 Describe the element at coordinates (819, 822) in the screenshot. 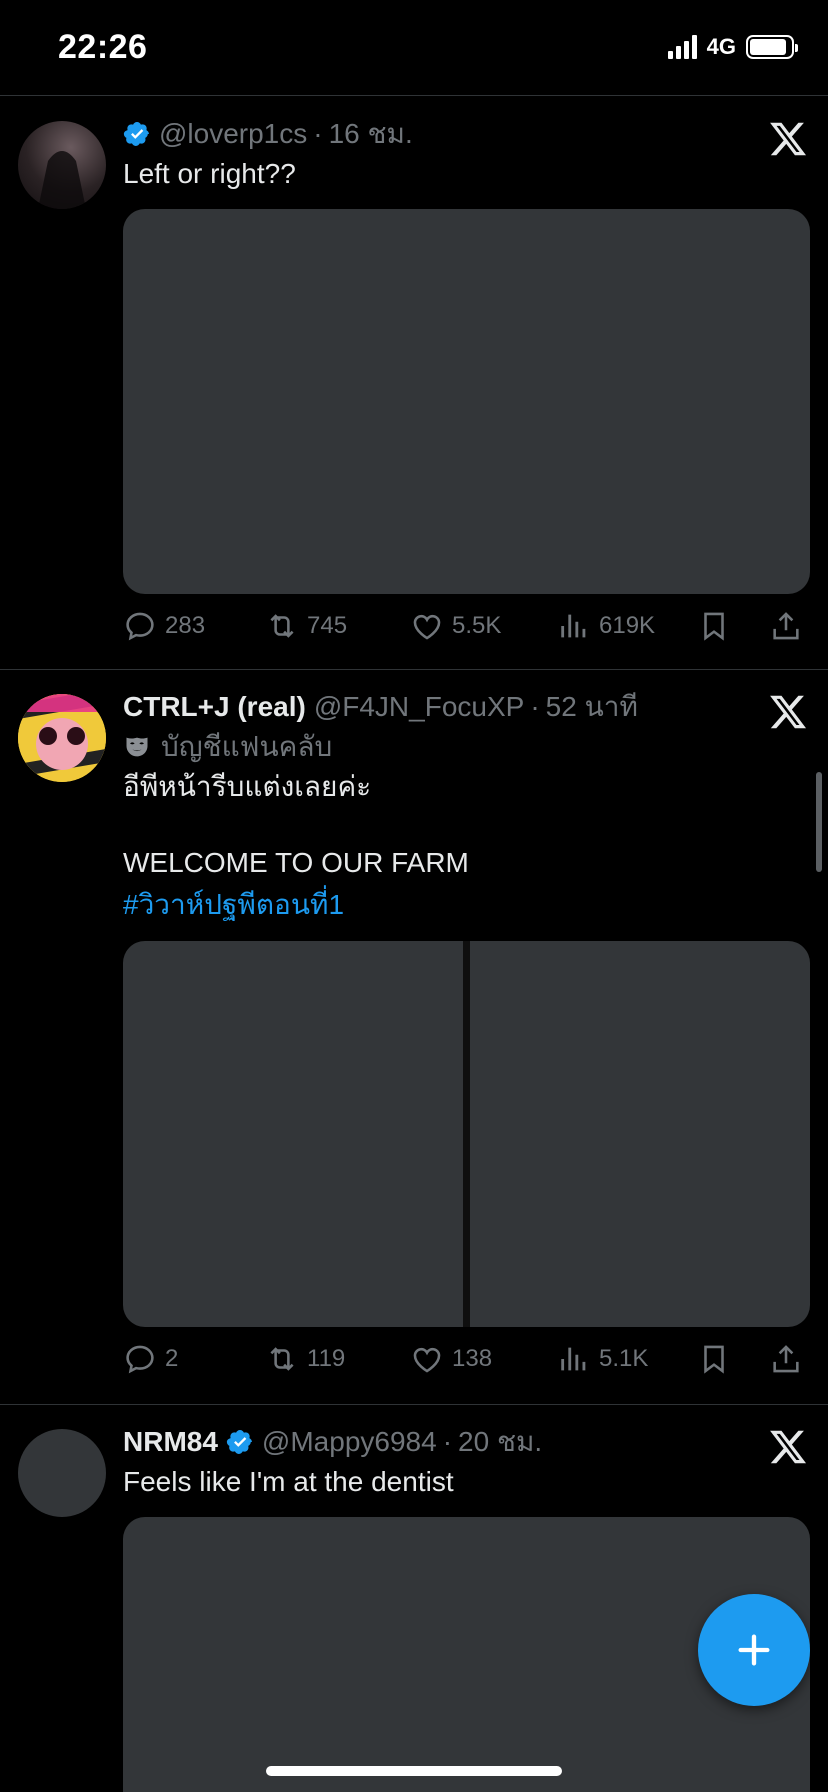

I see `scrollbar` at that location.